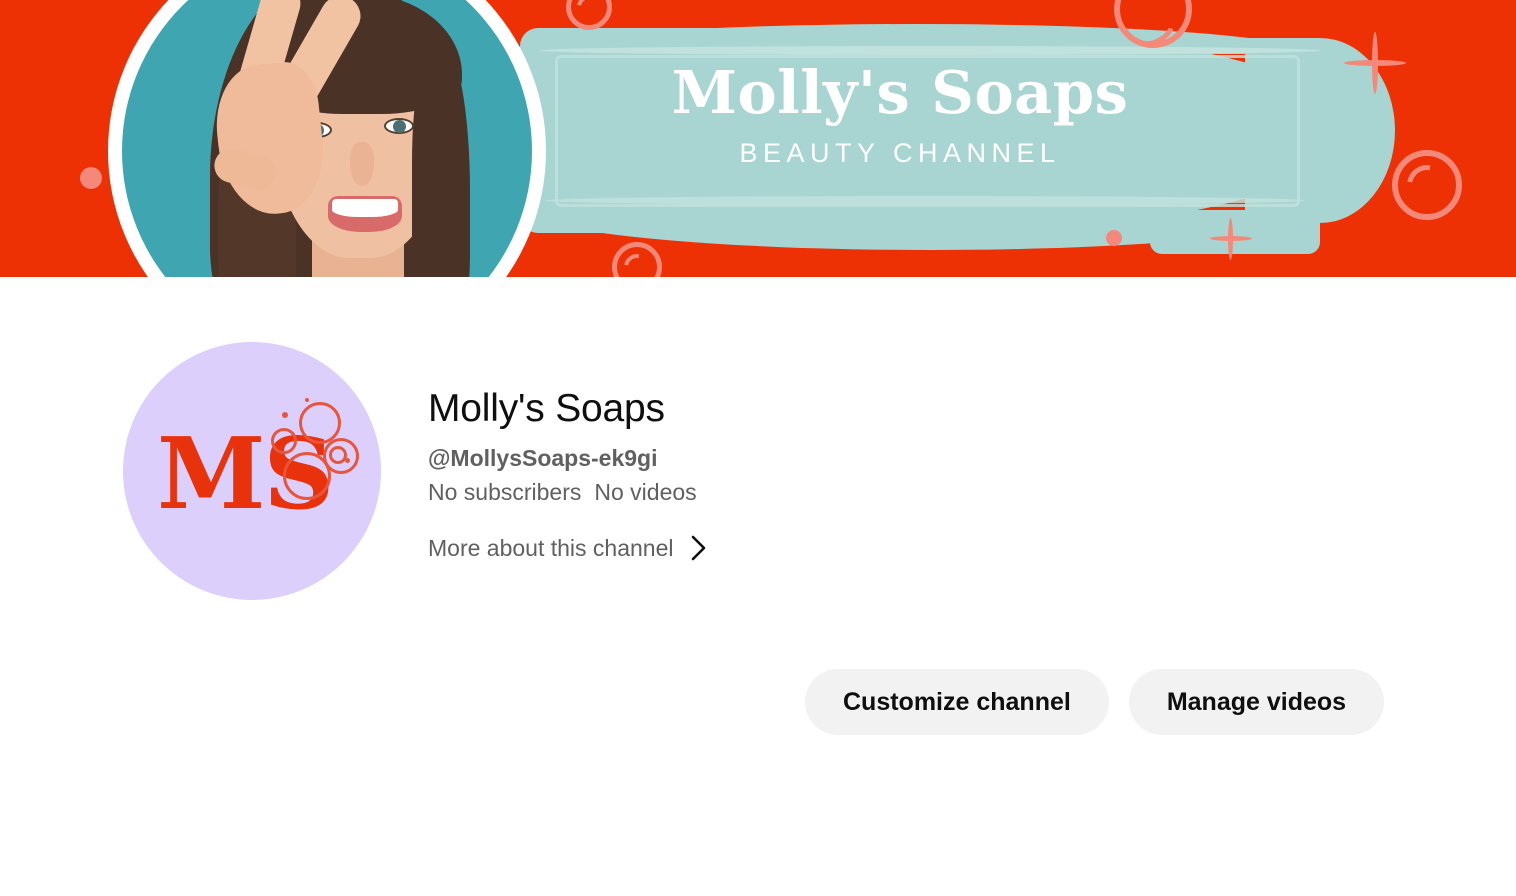 This screenshot has height=896, width=1516. What do you see at coordinates (930, 50) in the screenshot?
I see `banner-soap-highlight-top` at bounding box center [930, 50].